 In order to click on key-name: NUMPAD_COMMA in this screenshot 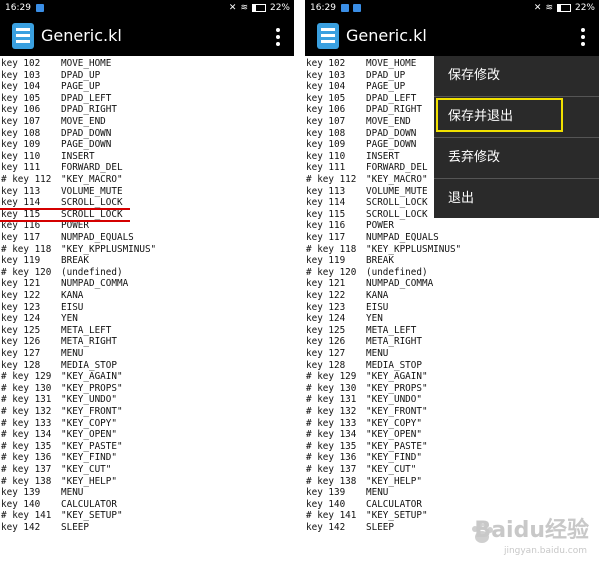, I will do `click(400, 284)`.